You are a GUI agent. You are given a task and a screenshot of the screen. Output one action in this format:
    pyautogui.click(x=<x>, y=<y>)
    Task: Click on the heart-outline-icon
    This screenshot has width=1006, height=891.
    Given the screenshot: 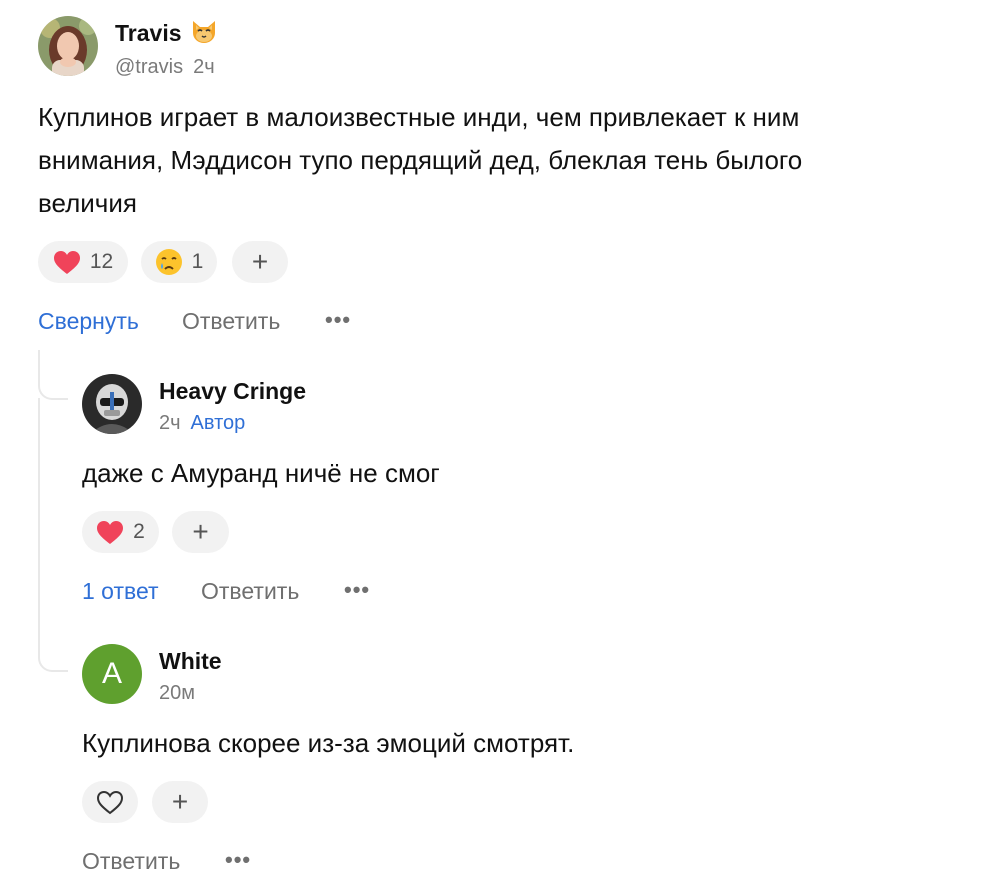 What is the action you would take?
    pyautogui.click(x=110, y=802)
    